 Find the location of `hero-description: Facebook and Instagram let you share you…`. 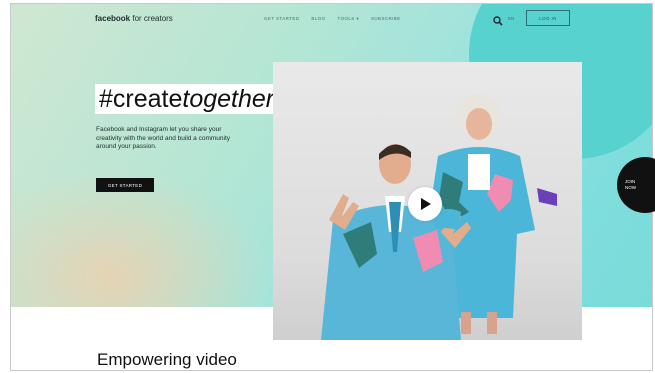

hero-description: Facebook and Instagram let you share you… is located at coordinates (163, 138).